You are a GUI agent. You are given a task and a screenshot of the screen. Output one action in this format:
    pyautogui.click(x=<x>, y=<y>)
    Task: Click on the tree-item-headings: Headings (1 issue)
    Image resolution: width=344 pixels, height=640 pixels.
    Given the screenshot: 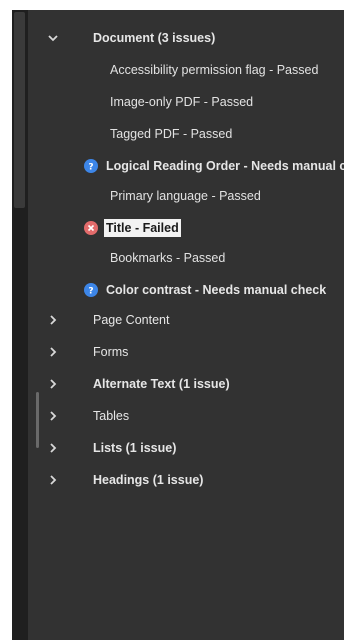 What is the action you would take?
    pyautogui.click(x=186, y=480)
    